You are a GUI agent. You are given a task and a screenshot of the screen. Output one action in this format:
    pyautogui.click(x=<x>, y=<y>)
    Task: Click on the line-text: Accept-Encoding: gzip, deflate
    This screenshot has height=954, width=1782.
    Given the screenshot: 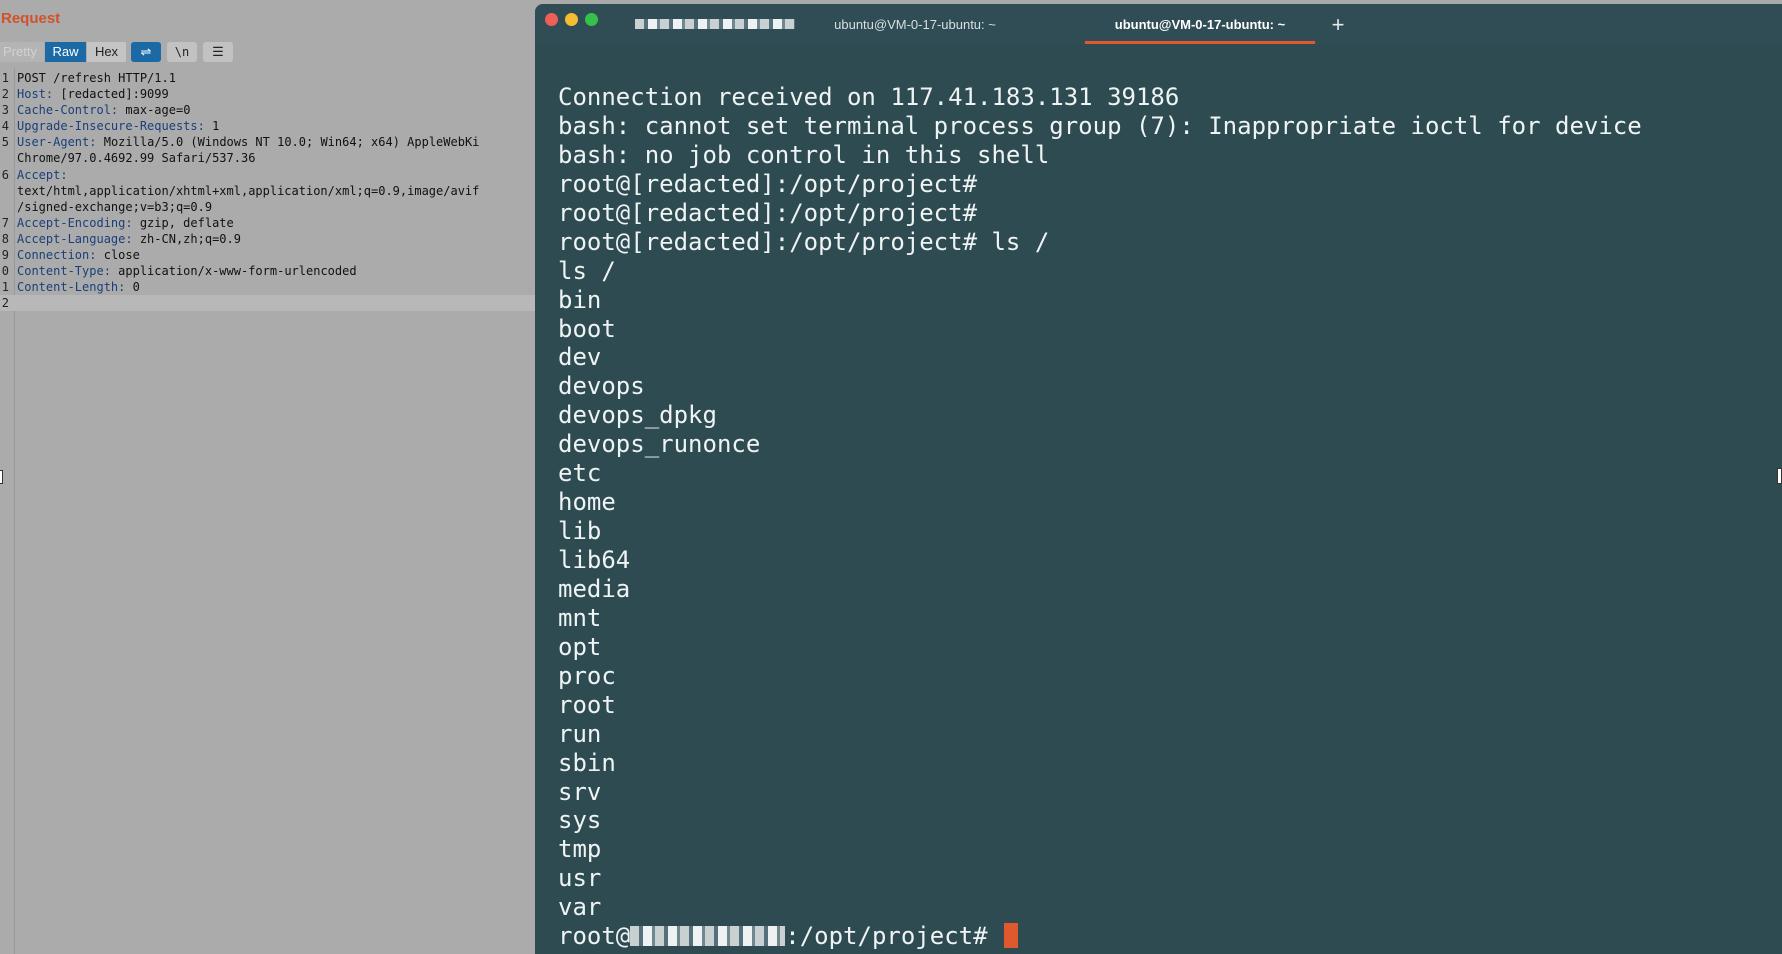 What is the action you would take?
    pyautogui.click(x=121, y=223)
    